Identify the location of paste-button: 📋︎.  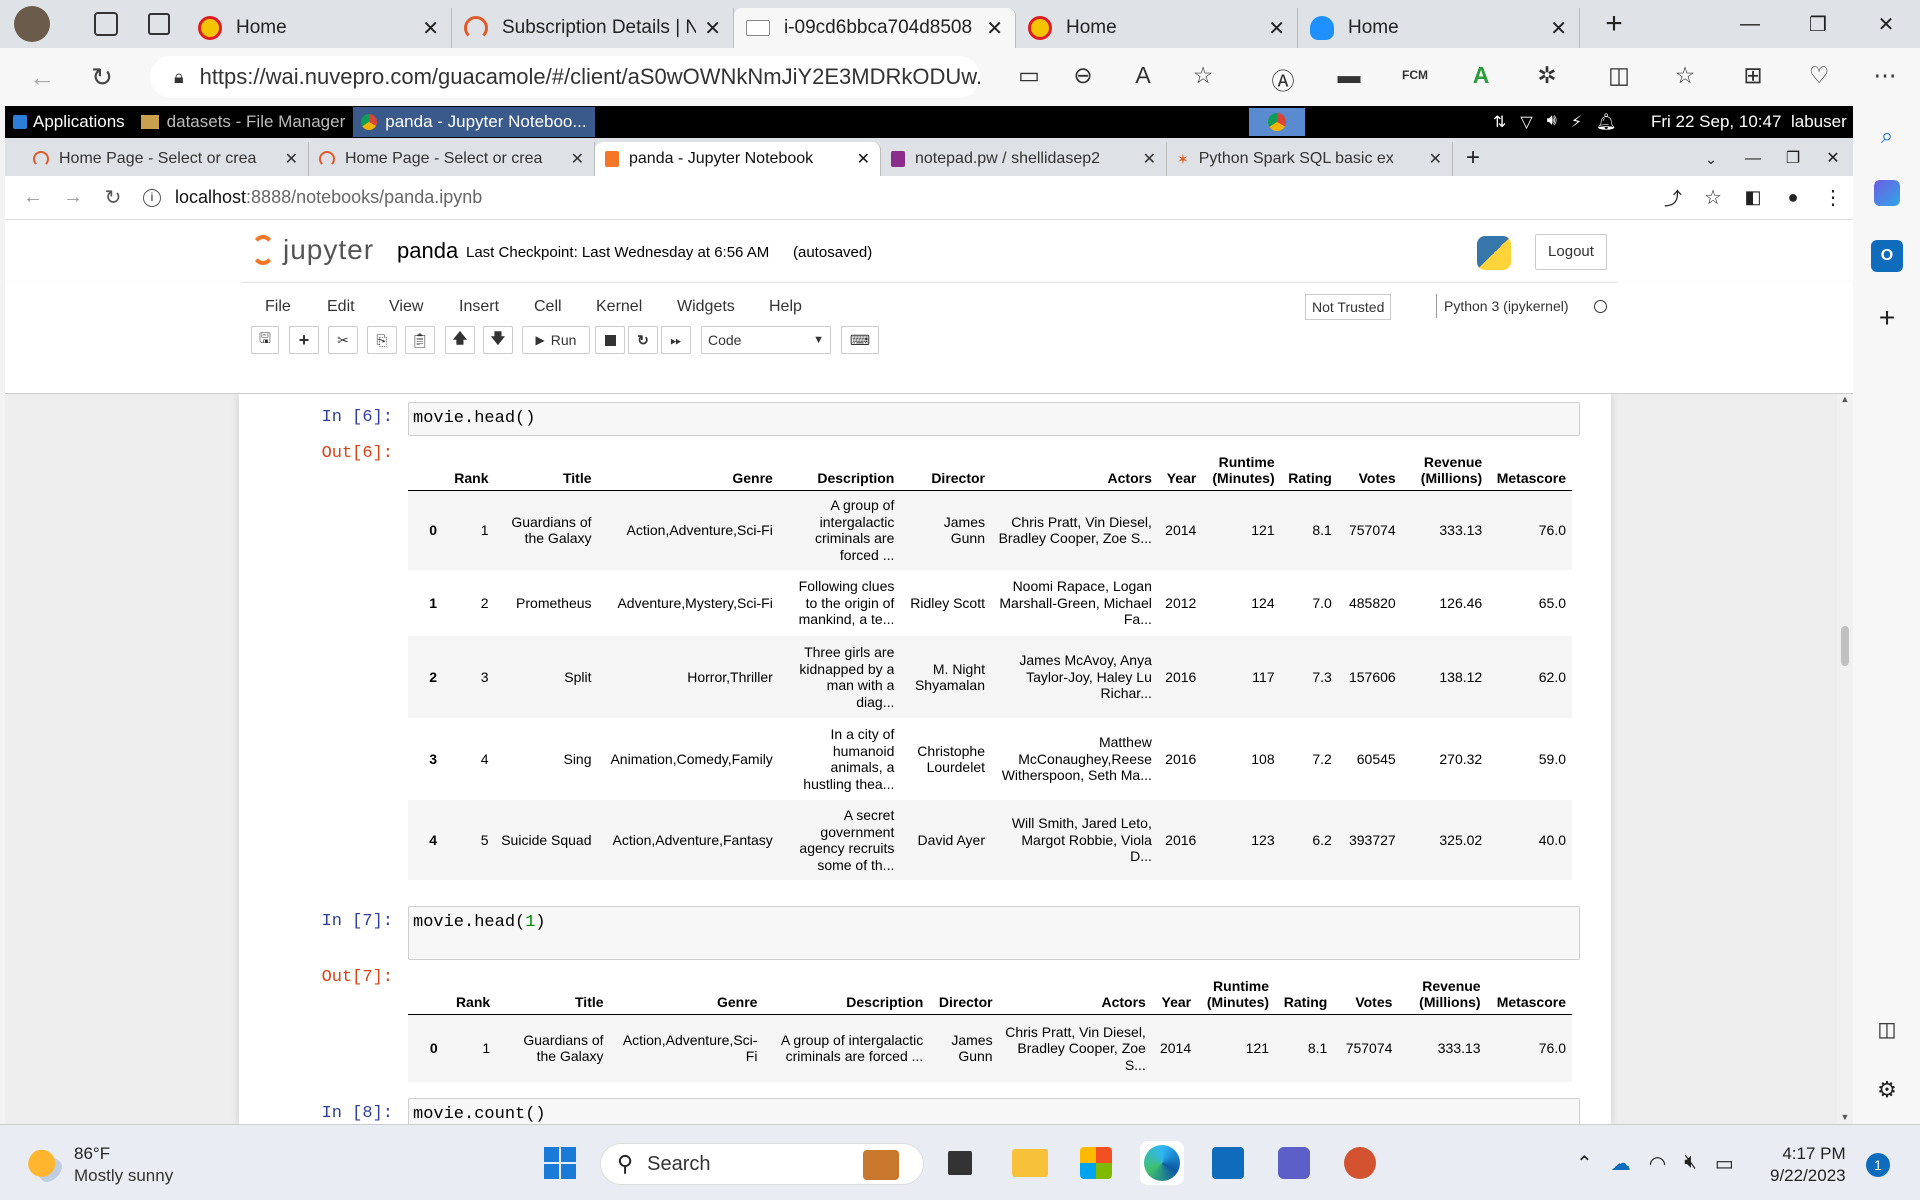
(420, 340).